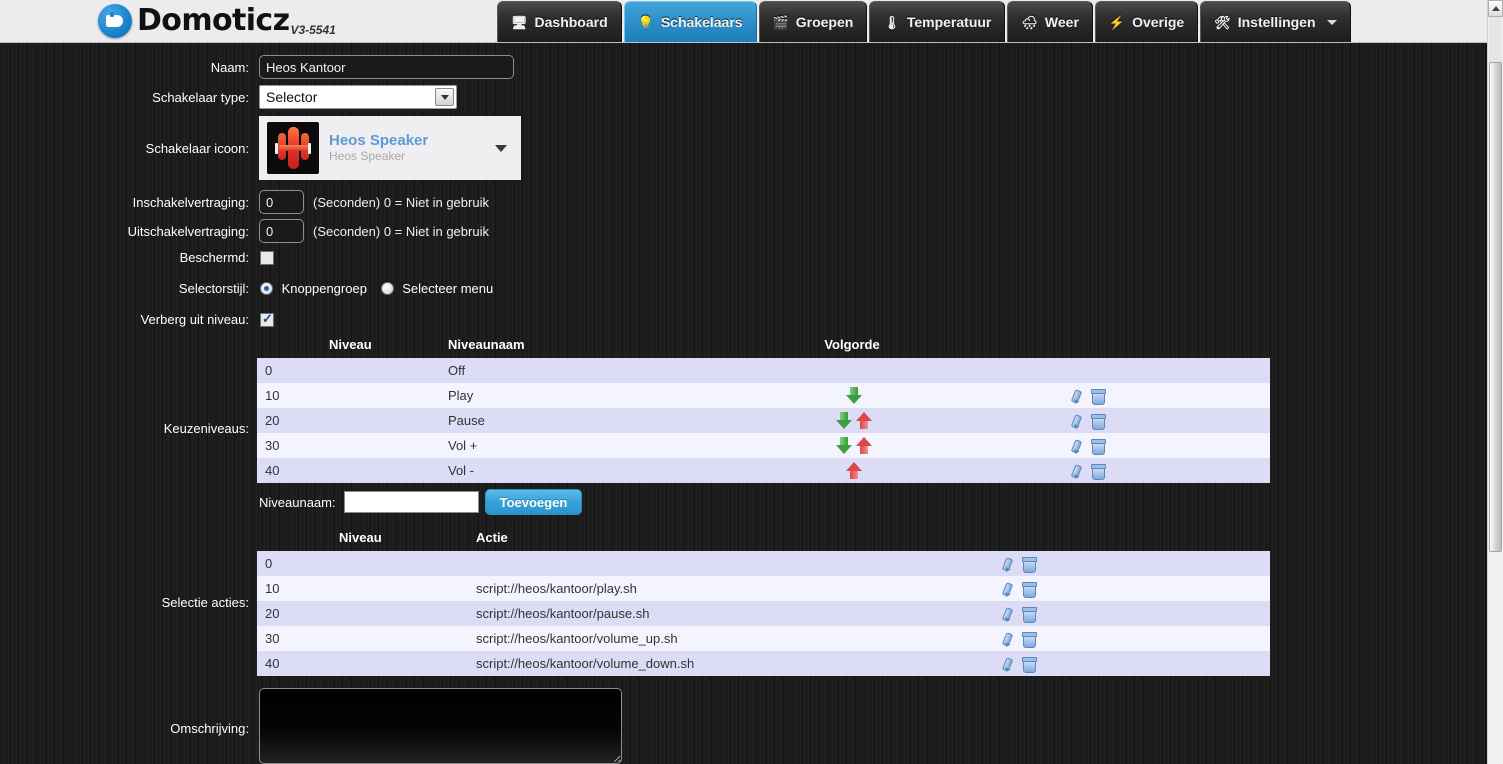  I want to click on table-row: 0 Off, so click(763, 370).